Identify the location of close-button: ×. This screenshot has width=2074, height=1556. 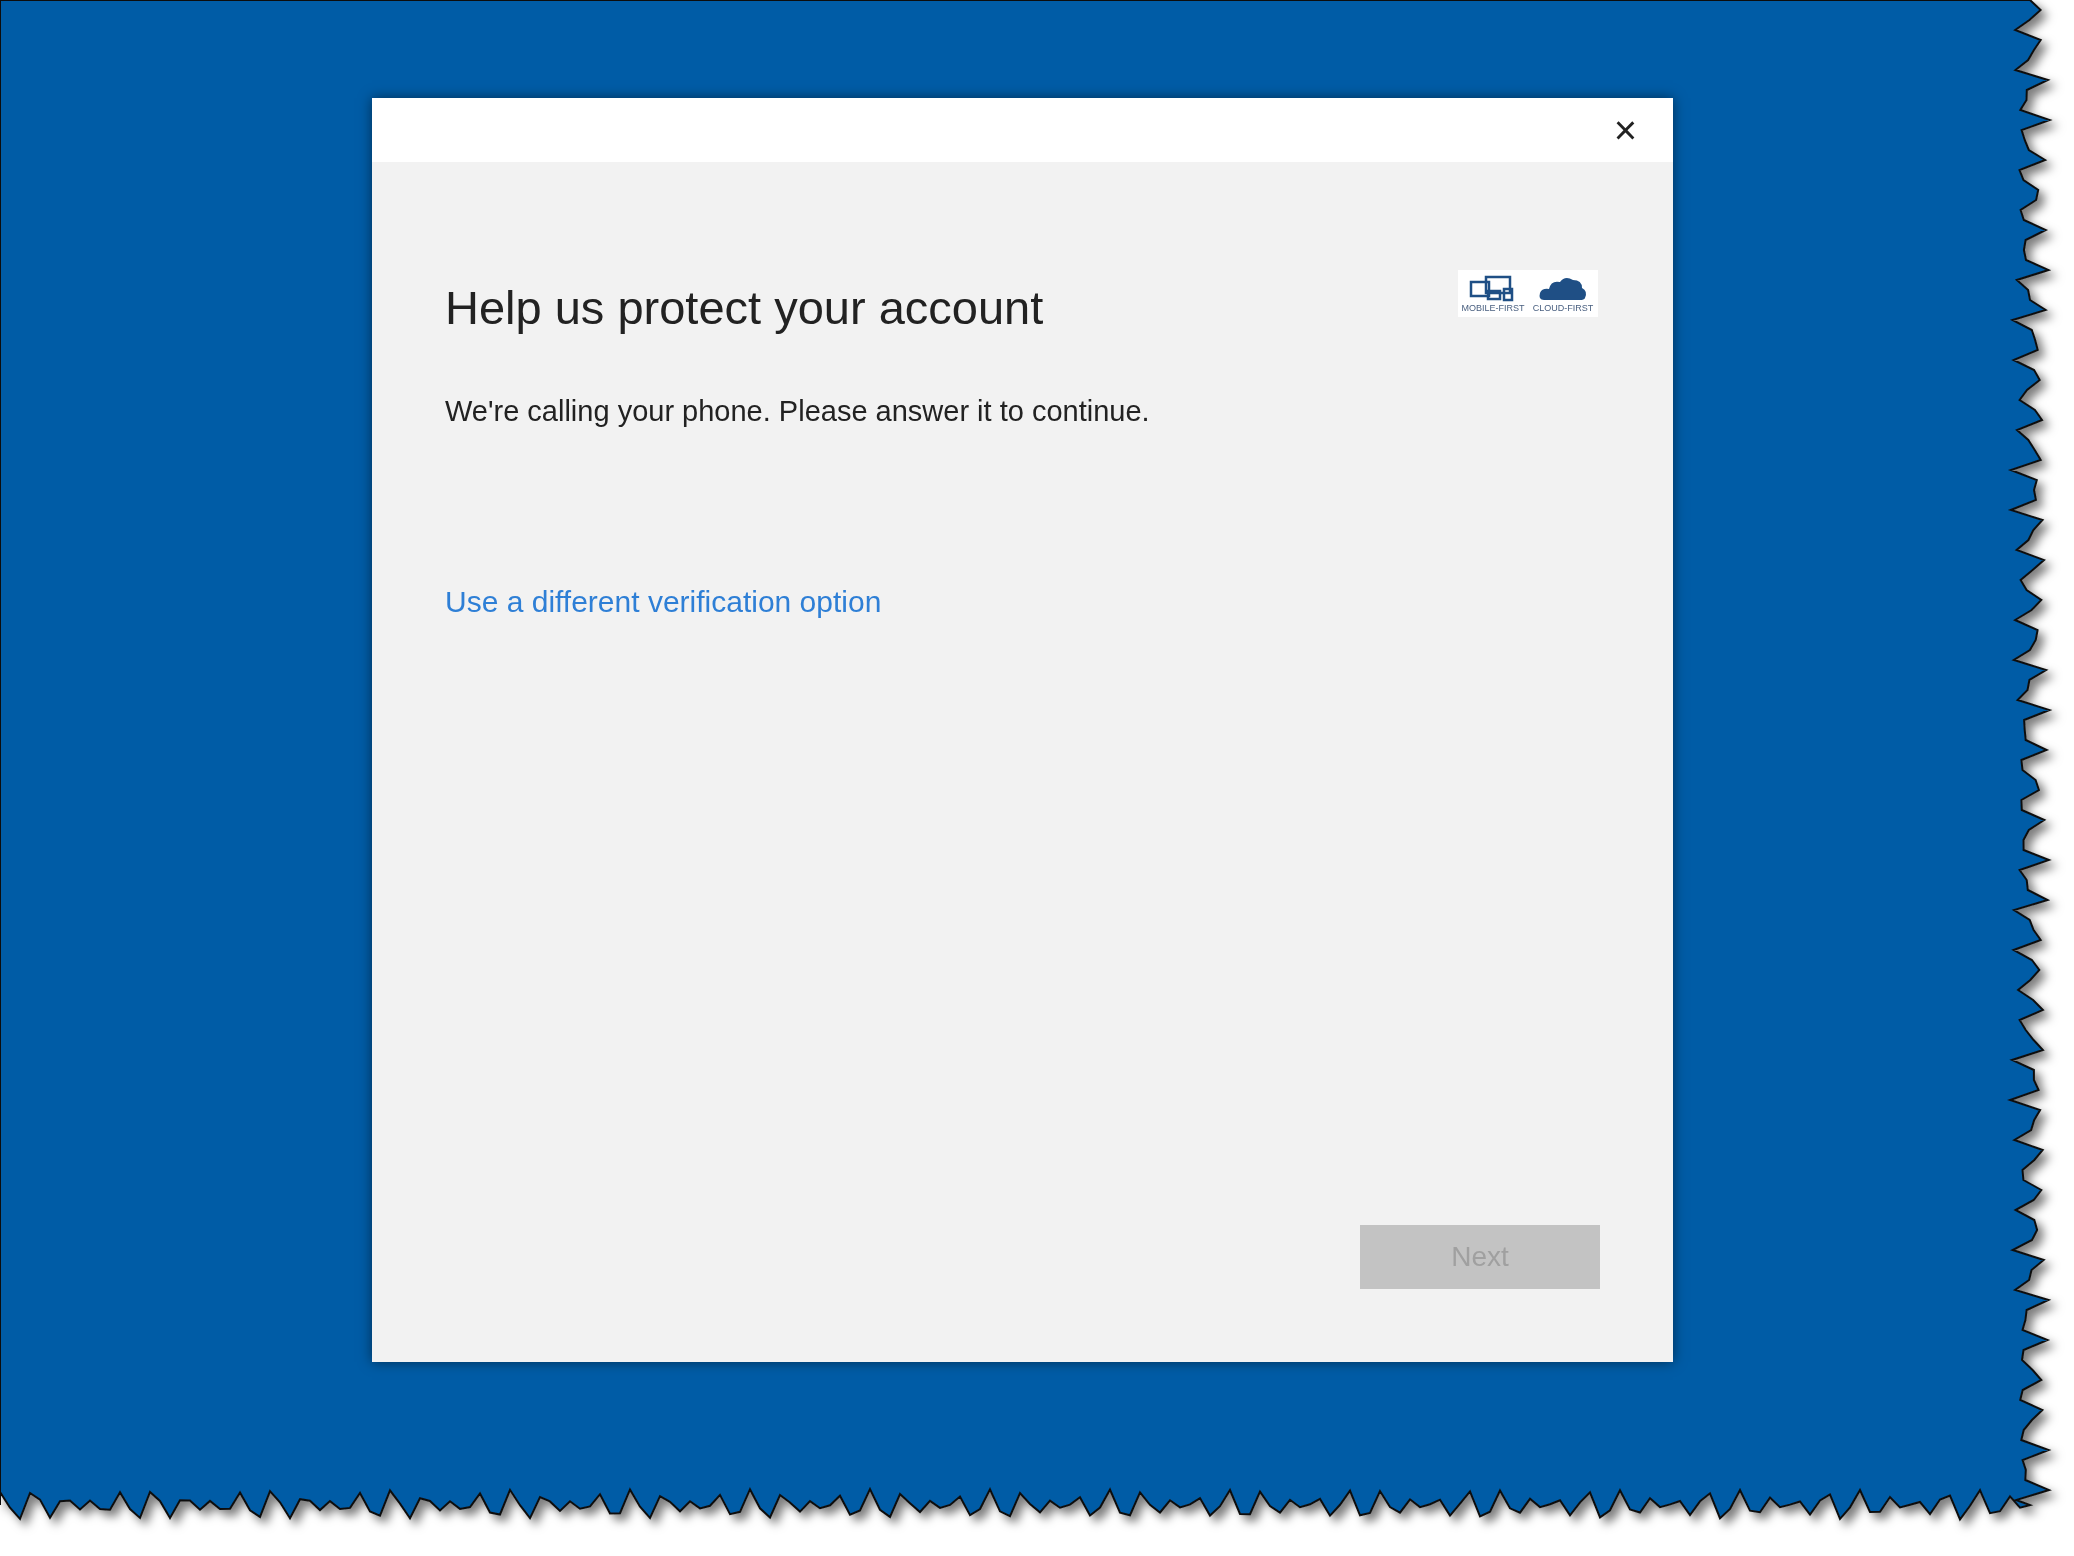
(1625, 130).